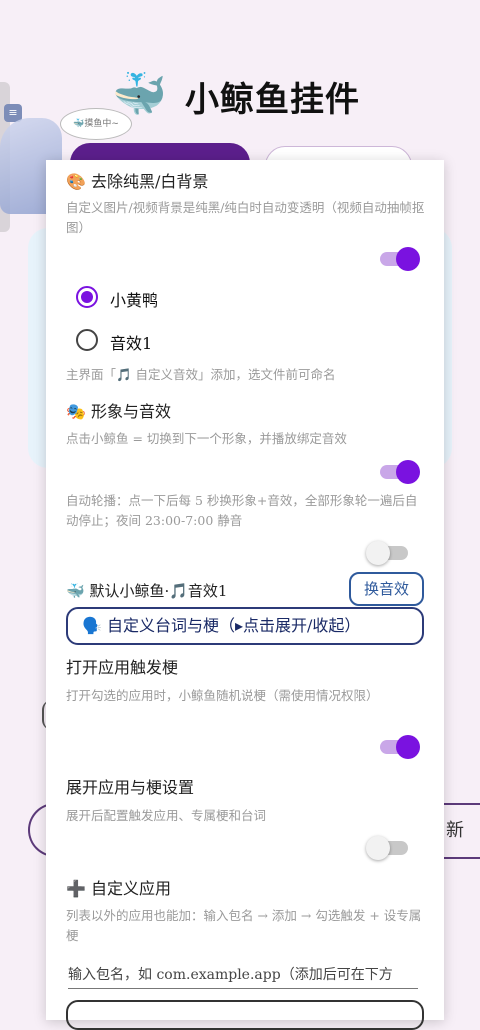 This screenshot has height=1030, width=480. I want to click on plus-icon: ➕, so click(76, 888).